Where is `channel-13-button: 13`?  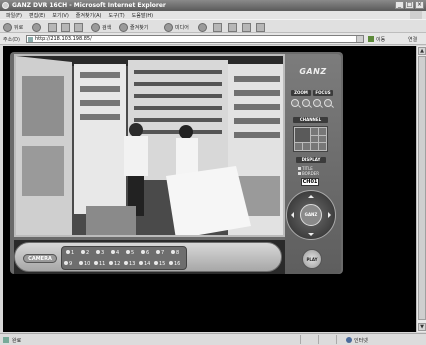 channel-13-button: 13 is located at coordinates (130, 264).